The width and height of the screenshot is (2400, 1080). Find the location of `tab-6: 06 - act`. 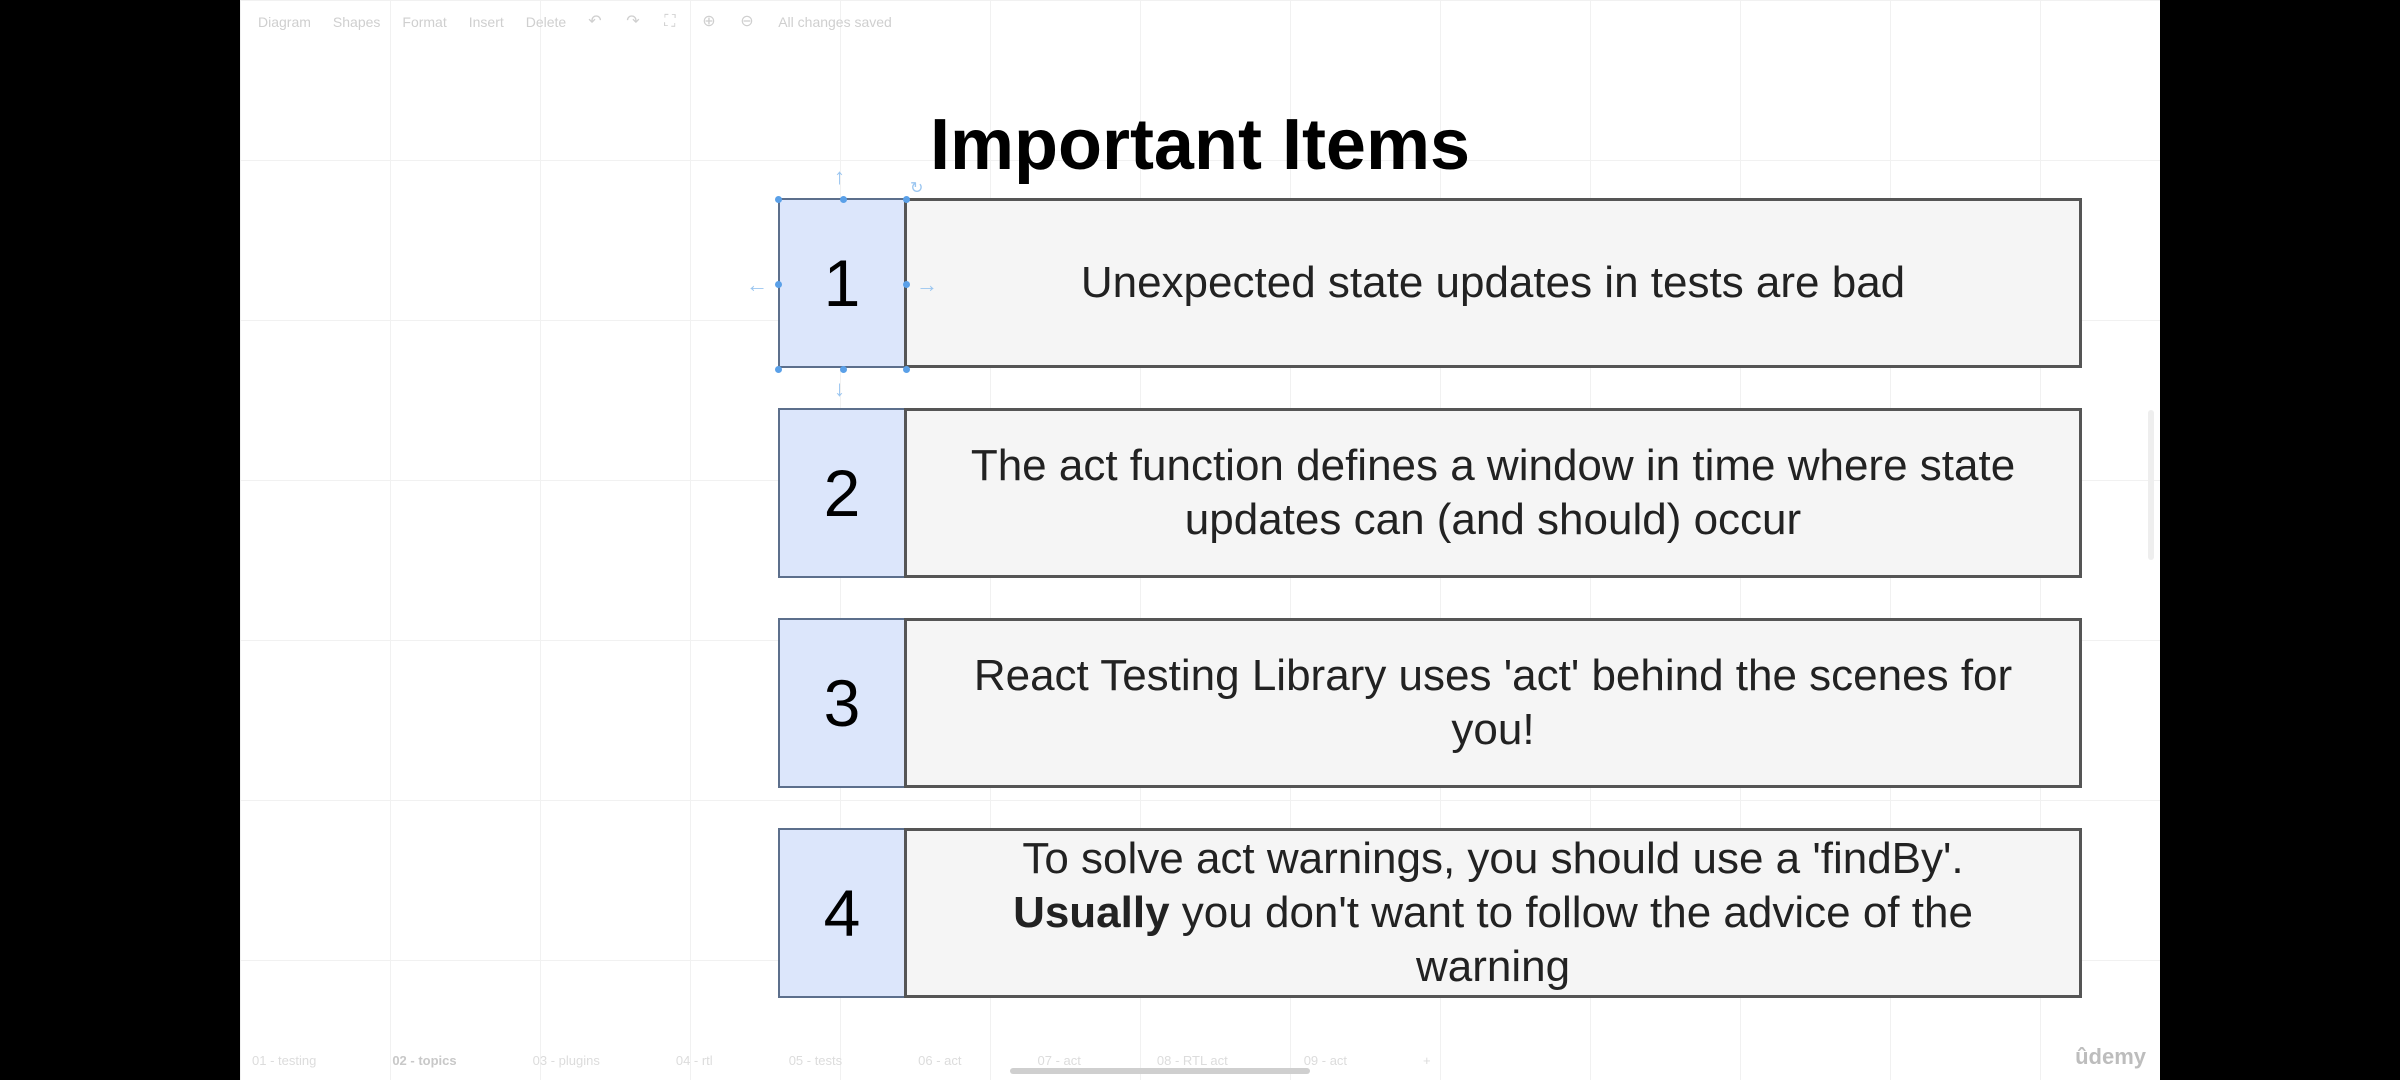

tab-6: 06 - act is located at coordinates (939, 1060).